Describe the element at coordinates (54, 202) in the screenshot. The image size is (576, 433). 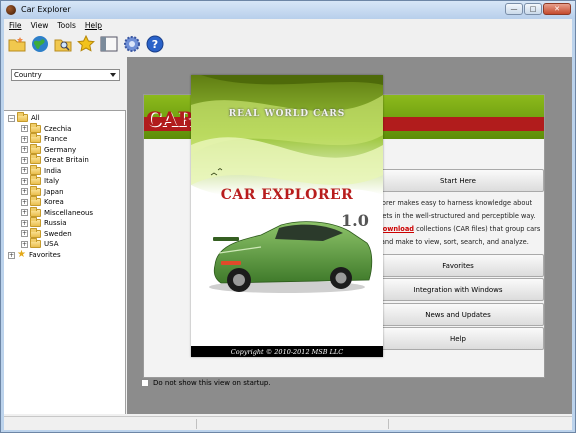
I see `tree-item-label: Korea` at that location.